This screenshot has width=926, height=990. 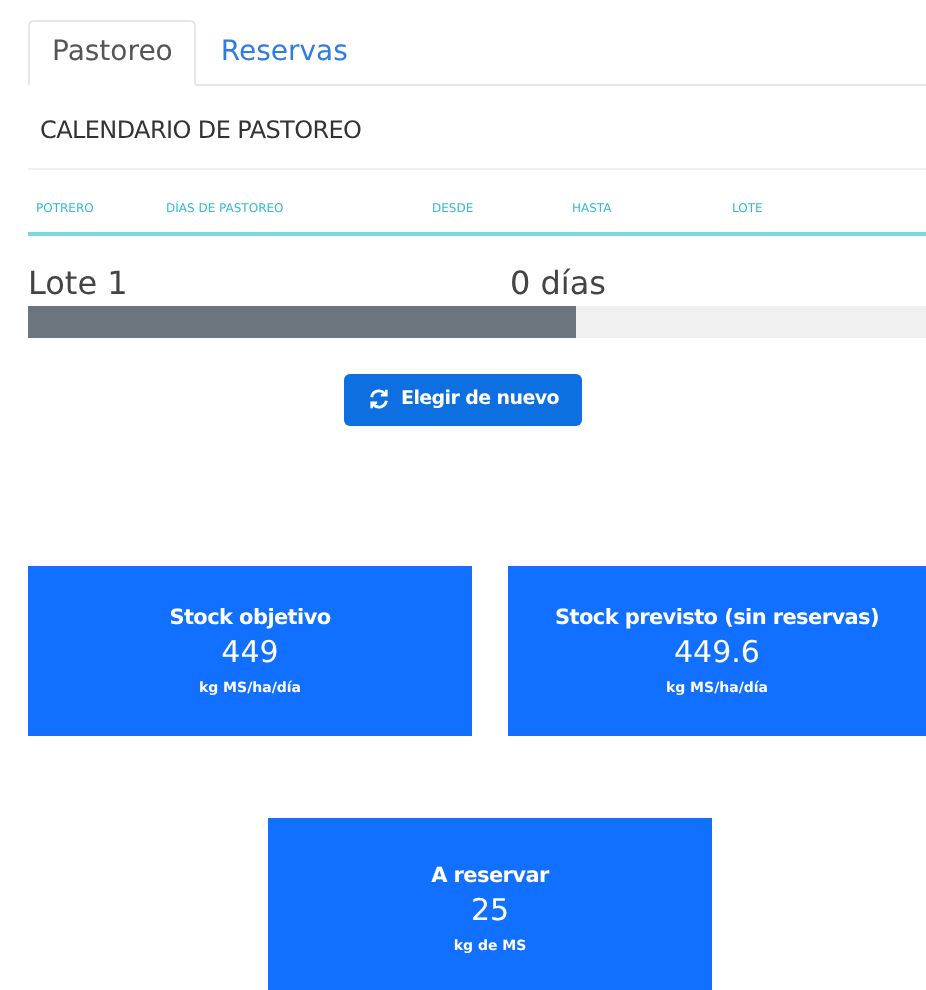 What do you see at coordinates (378, 399) in the screenshot?
I see `refresh-icon` at bounding box center [378, 399].